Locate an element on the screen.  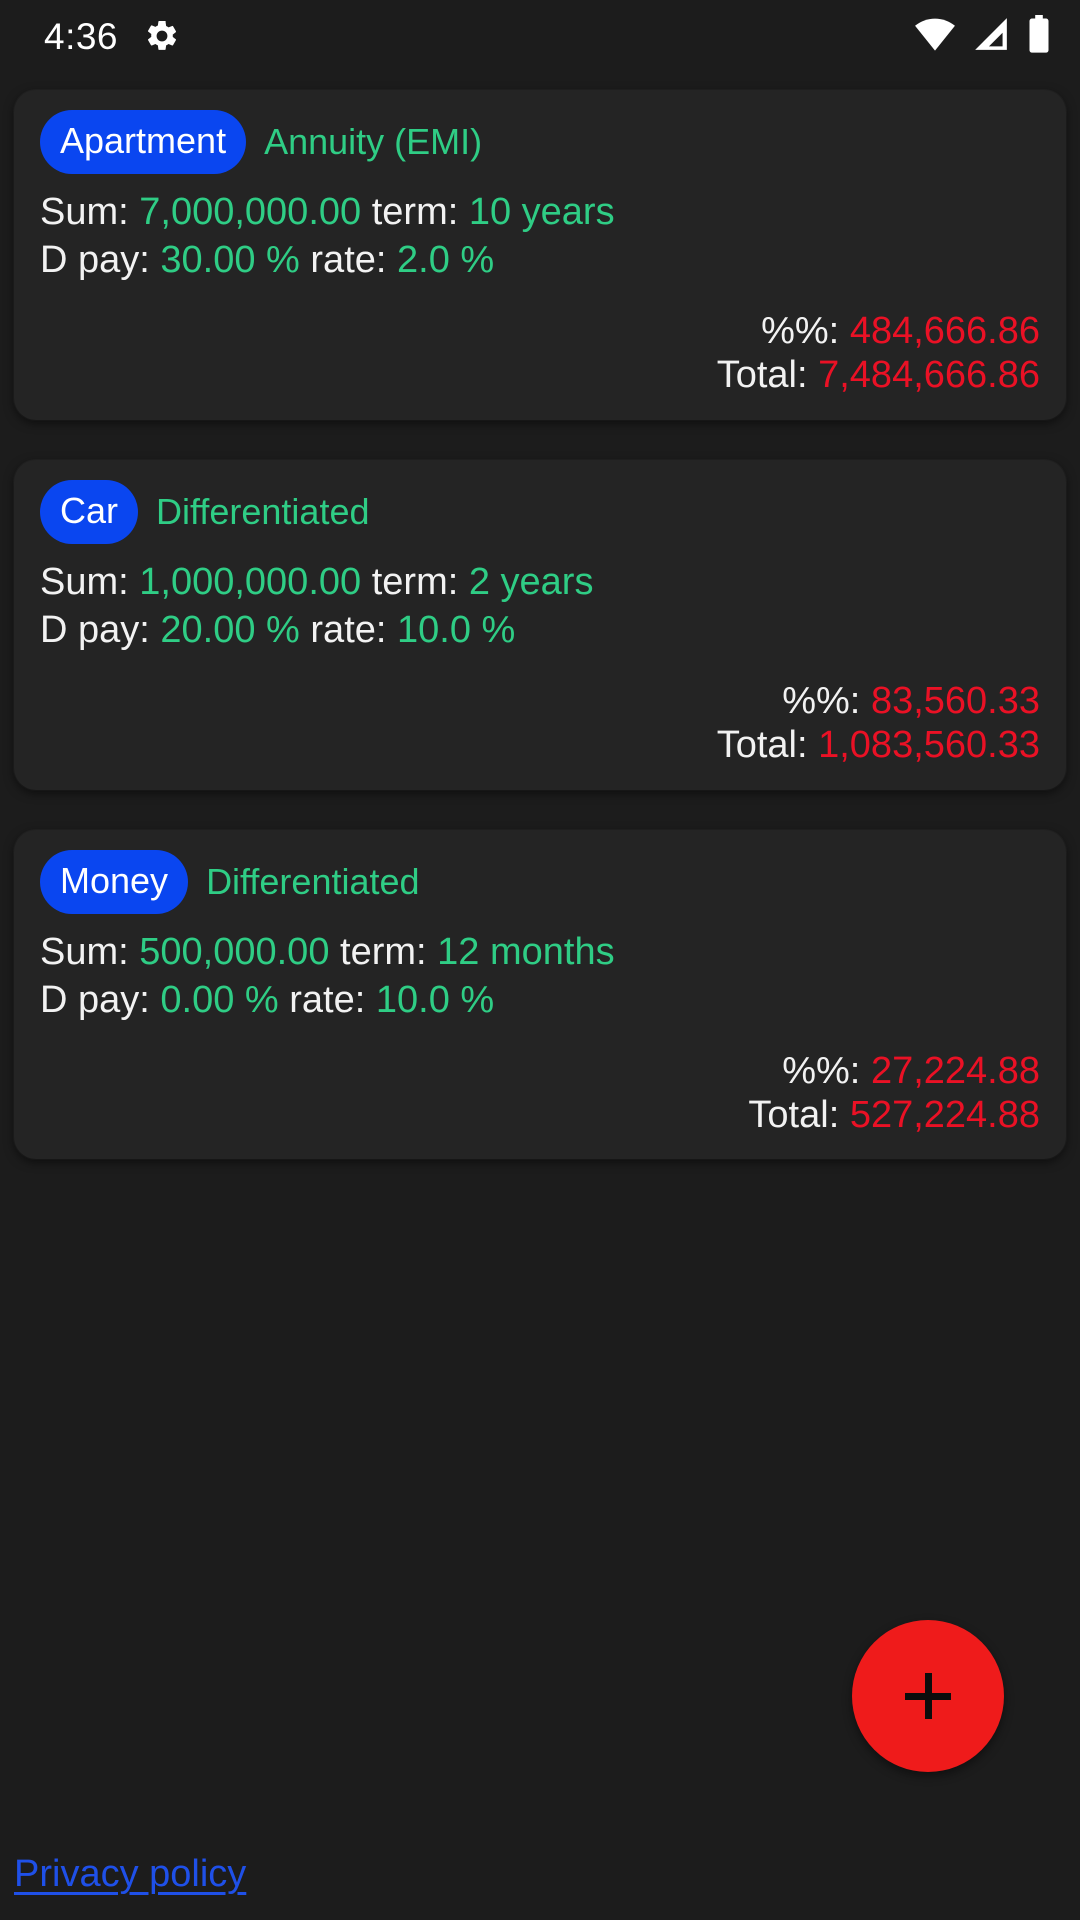
total-value: 7,484,666.86 is located at coordinates (929, 375).